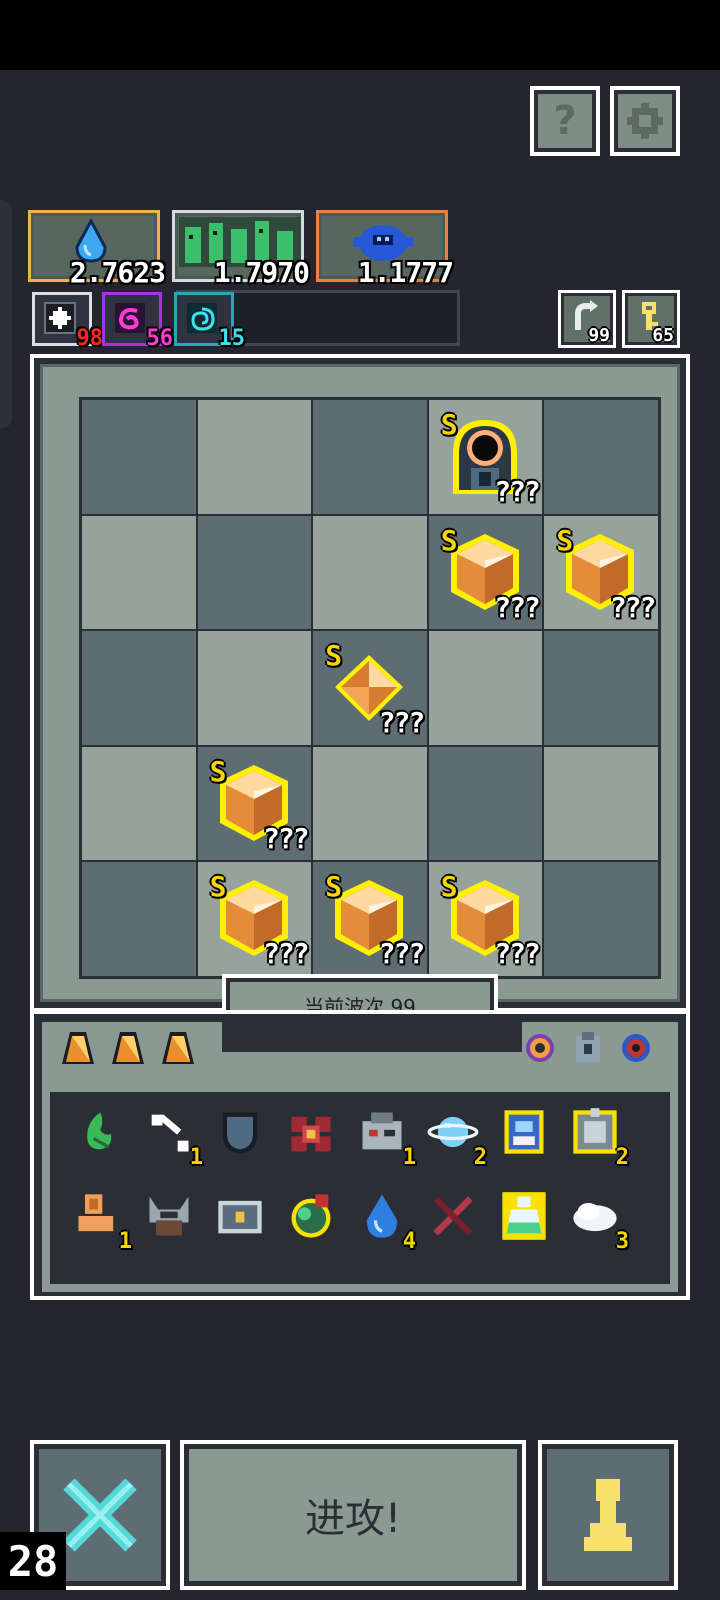 The width and height of the screenshot is (720, 1600). What do you see at coordinates (595, 1134) in the screenshot?
I see `spiked-block-icon` at bounding box center [595, 1134].